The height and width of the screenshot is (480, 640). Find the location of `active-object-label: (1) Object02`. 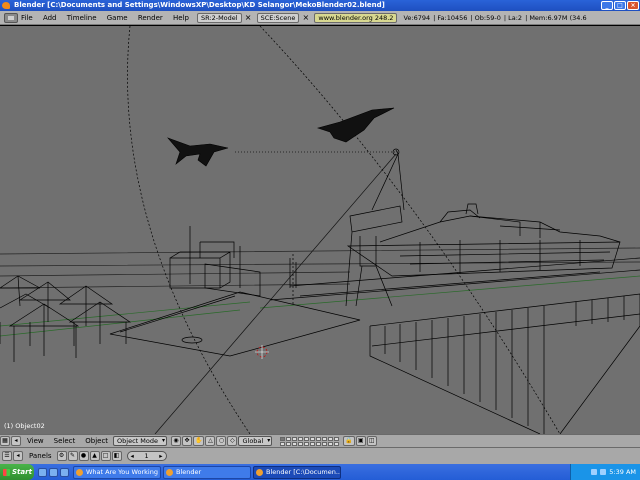

active-object-label: (1) Object02 is located at coordinates (24, 426).